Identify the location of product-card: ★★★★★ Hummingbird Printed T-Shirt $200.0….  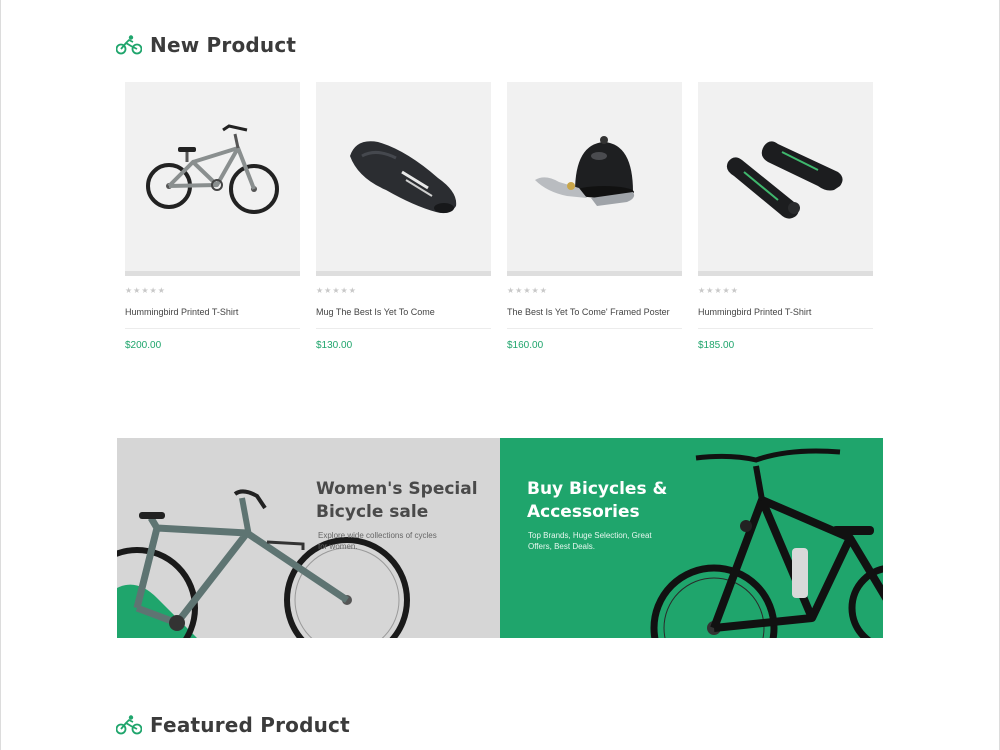
(212, 224).